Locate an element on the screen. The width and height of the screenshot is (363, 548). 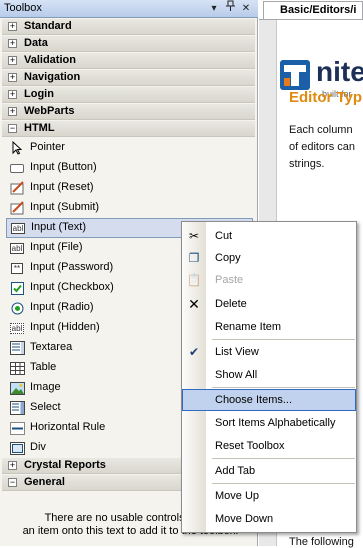
select-icon is located at coordinates (17, 408).